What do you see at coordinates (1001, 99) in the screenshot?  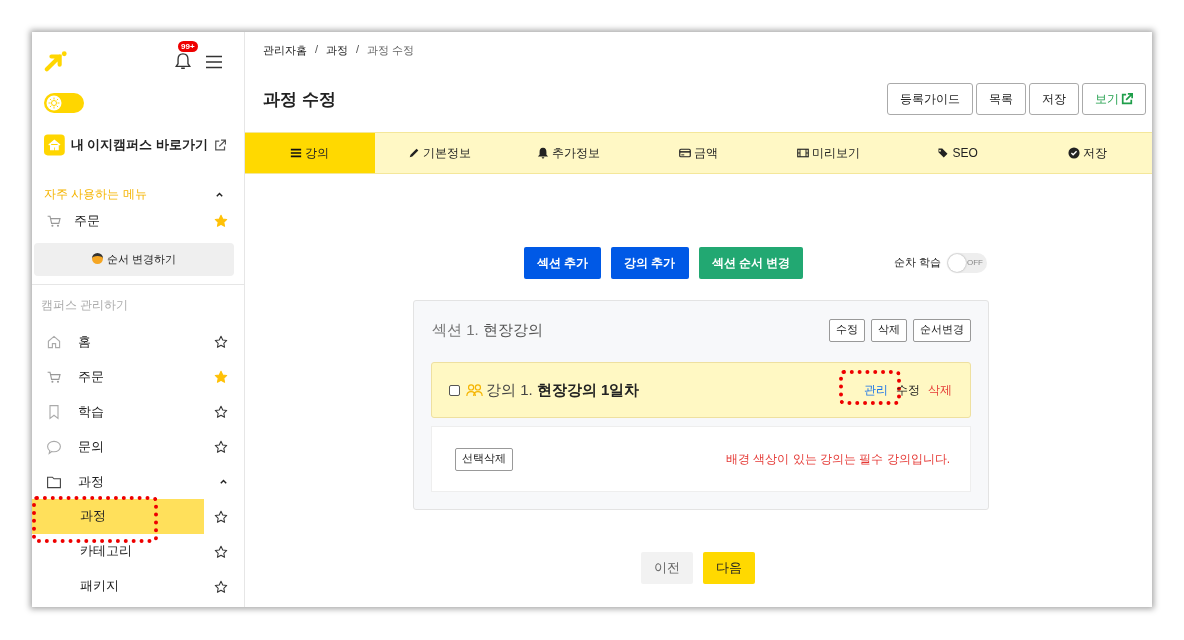 I see `header-button: 목록` at bounding box center [1001, 99].